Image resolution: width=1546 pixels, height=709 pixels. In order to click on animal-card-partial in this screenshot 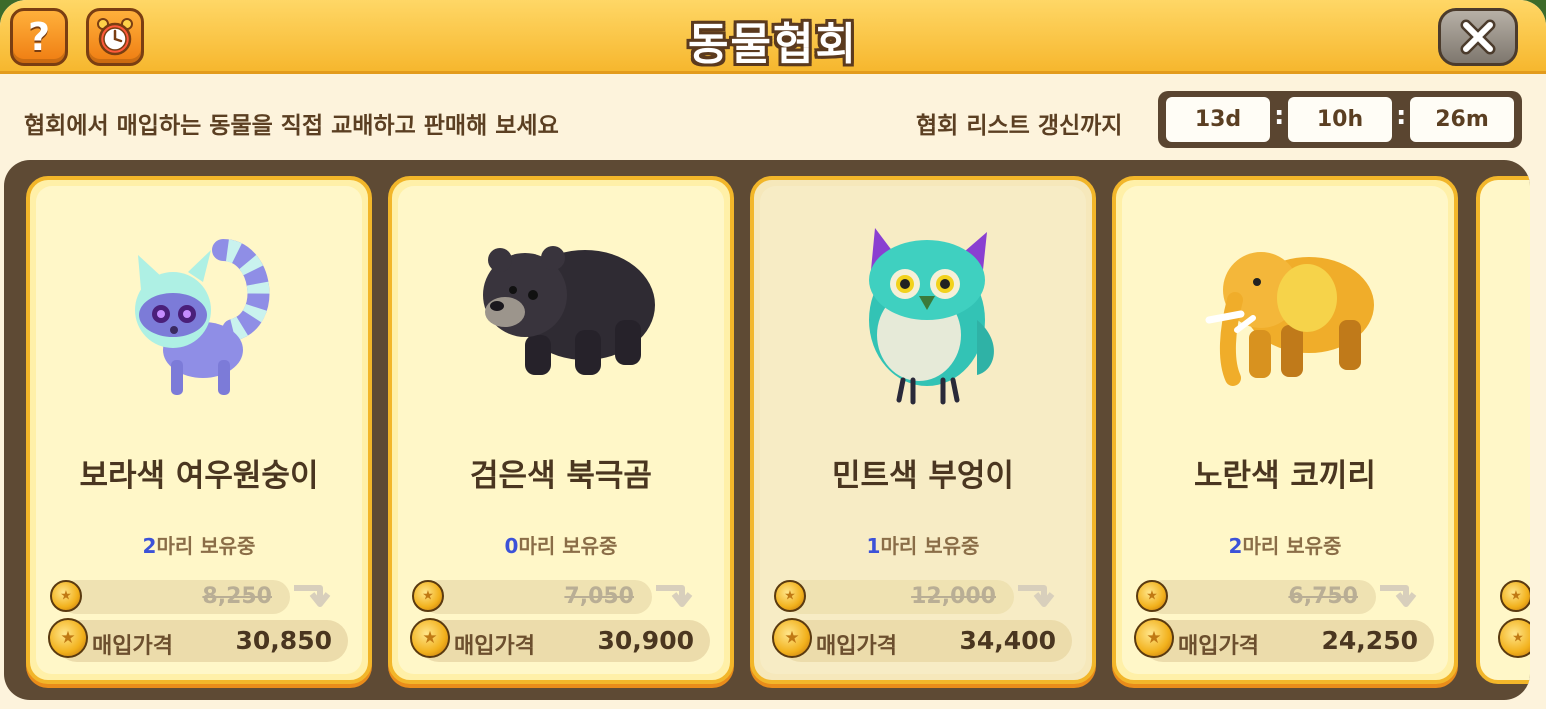, I will do `click(1503, 430)`.